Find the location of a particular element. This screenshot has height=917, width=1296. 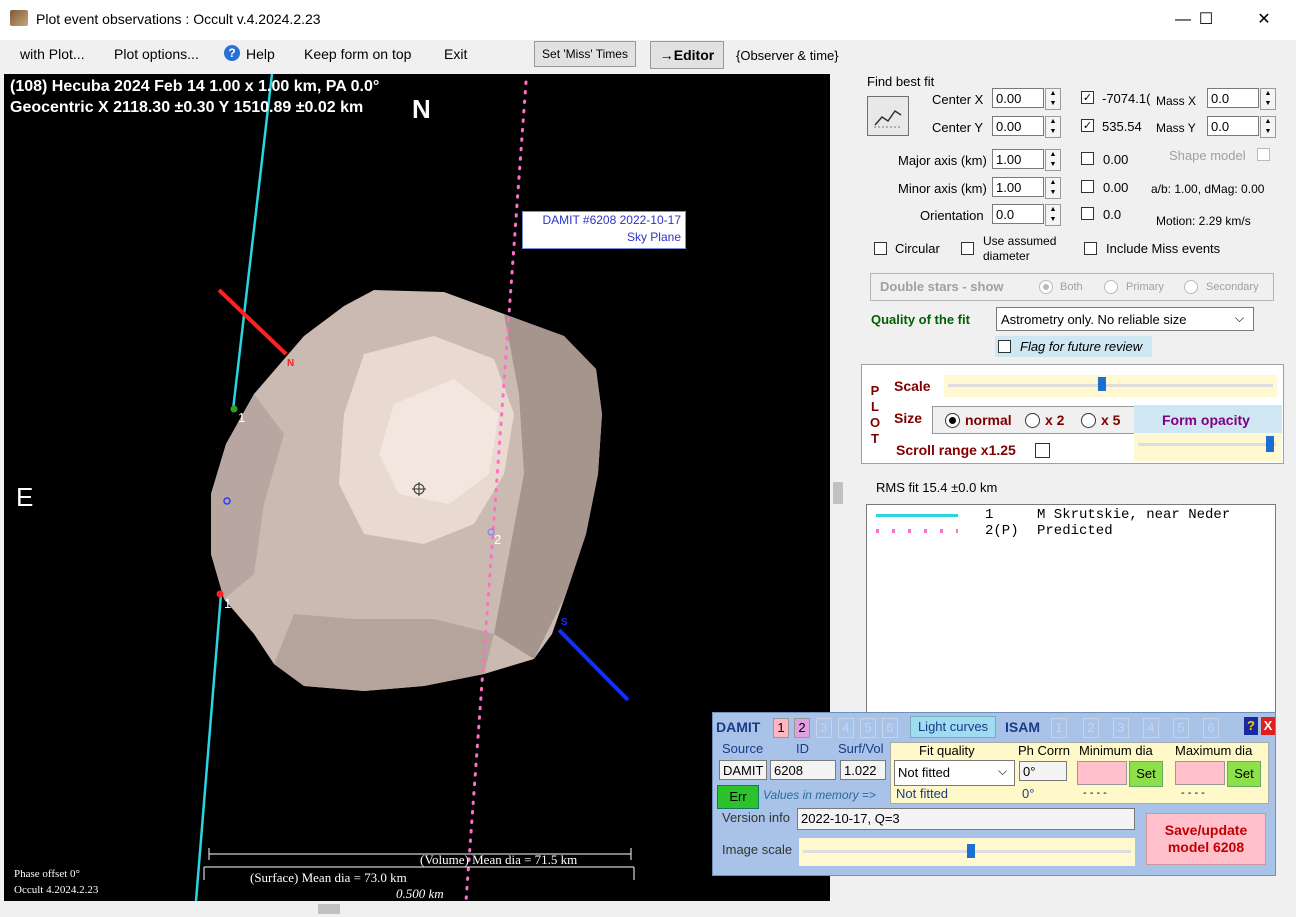

menu-keep-on-top: Keep form on top is located at coordinates (357, 54).